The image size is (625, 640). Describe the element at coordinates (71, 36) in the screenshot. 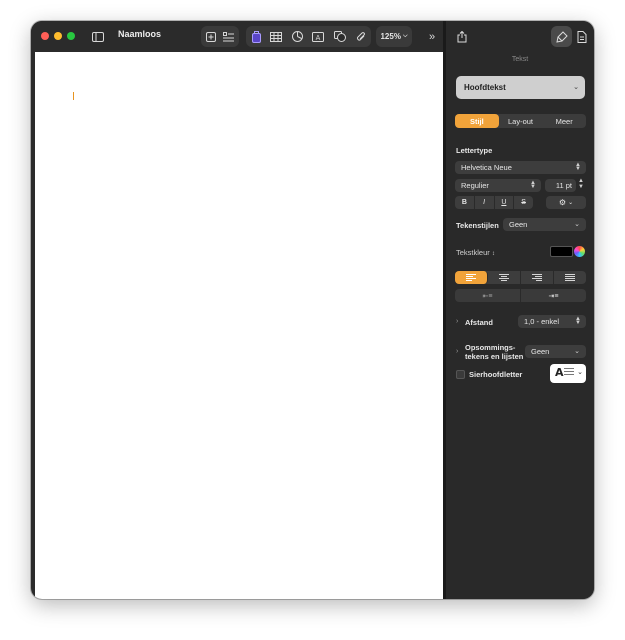

I see `zoom-button` at that location.